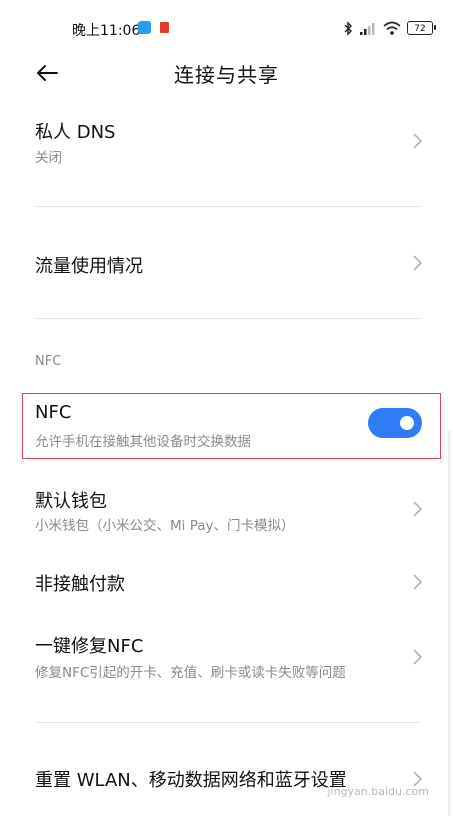  What do you see at coordinates (89, 266) in the screenshot?
I see `data-usage-title: 流量使用情况` at bounding box center [89, 266].